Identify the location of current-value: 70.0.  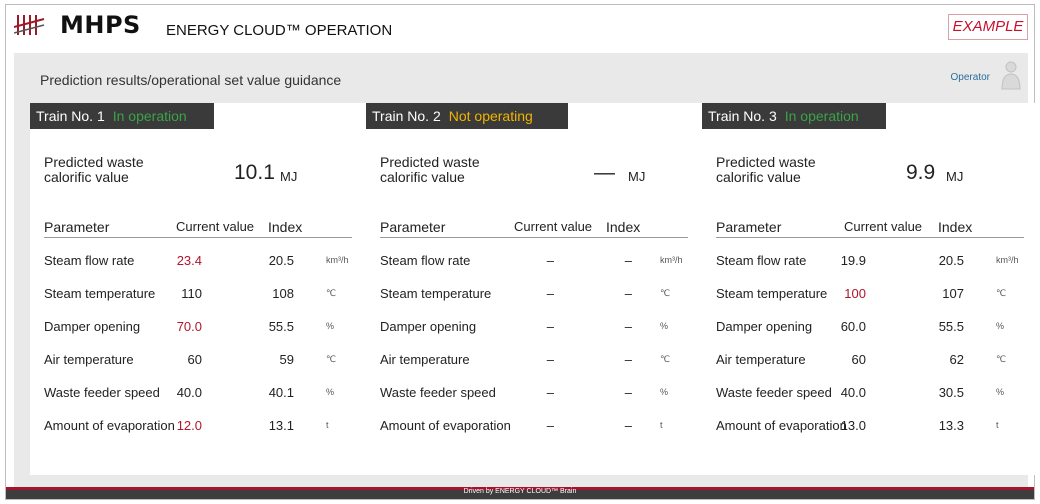
(189, 326).